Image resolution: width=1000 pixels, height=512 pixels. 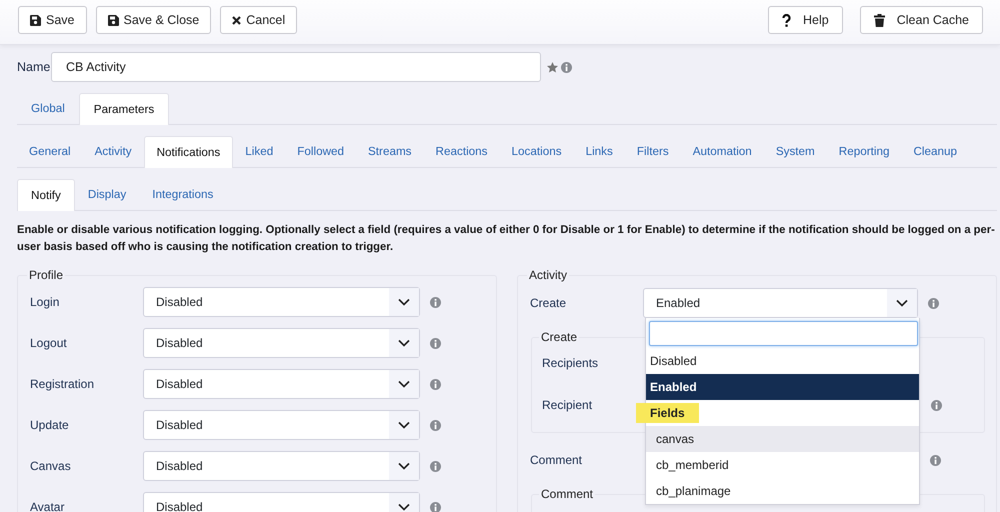 I want to click on panel-legend: Create, so click(x=559, y=337).